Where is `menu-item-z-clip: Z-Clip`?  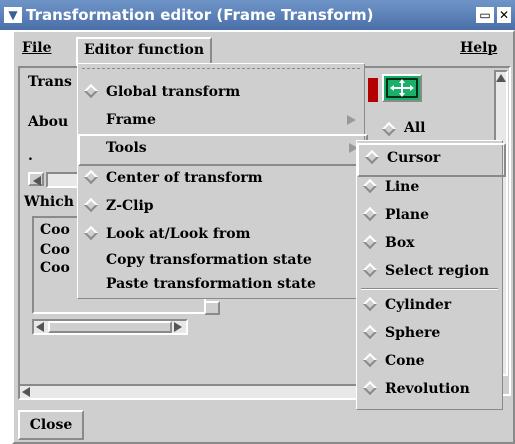 menu-item-z-clip: Z-Clip is located at coordinates (221, 206).